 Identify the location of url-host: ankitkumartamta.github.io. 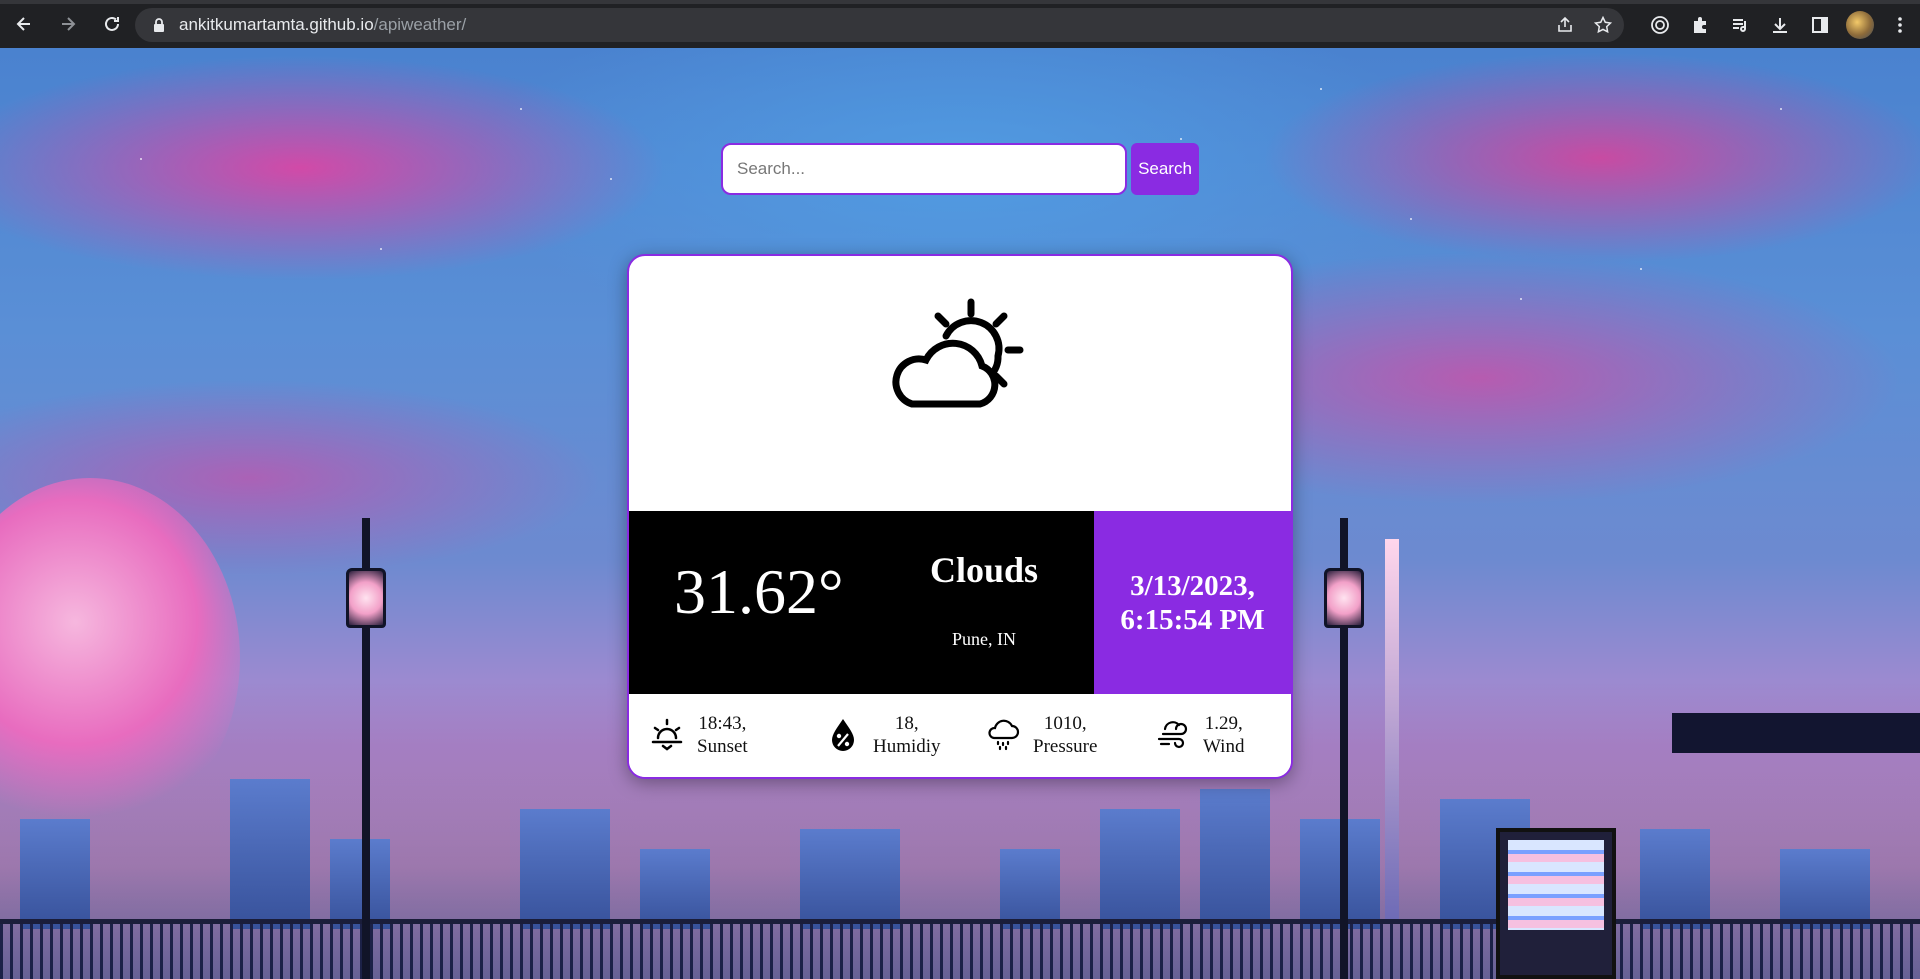
(276, 24).